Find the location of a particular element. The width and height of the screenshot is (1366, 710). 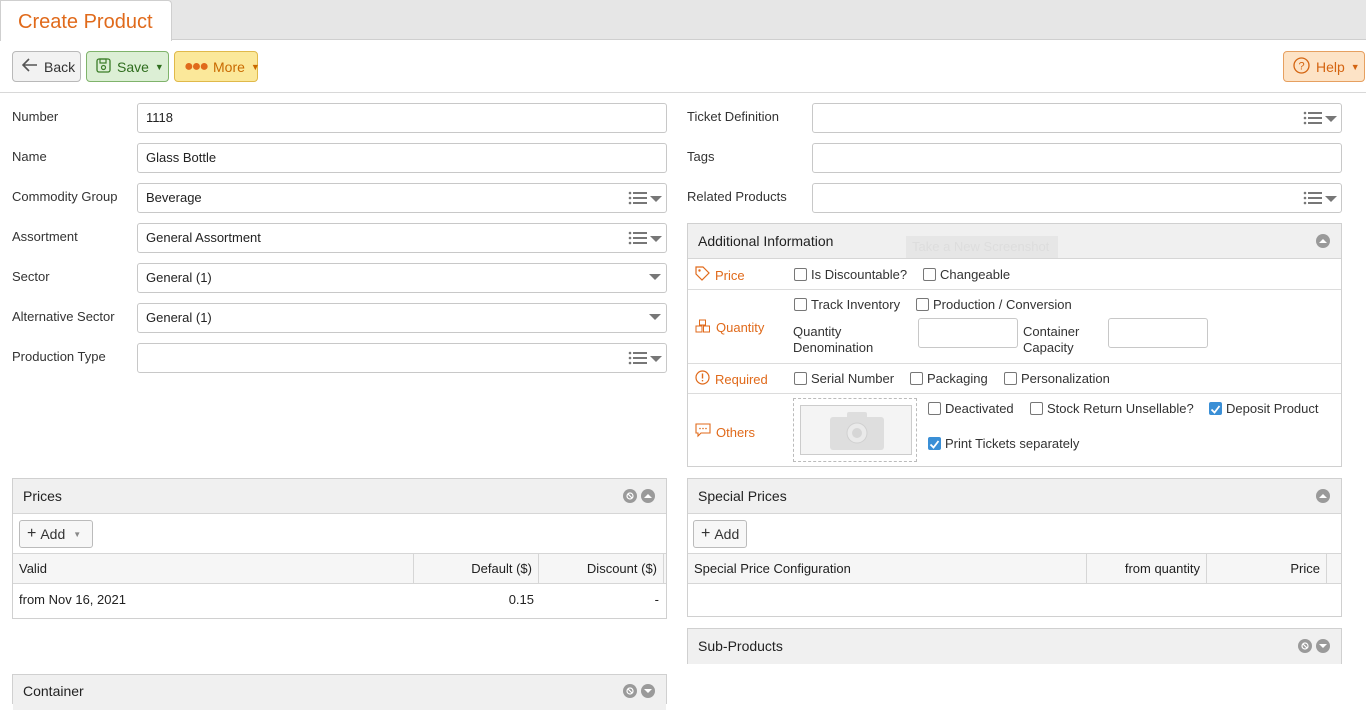

number-label: Number is located at coordinates (35, 116).